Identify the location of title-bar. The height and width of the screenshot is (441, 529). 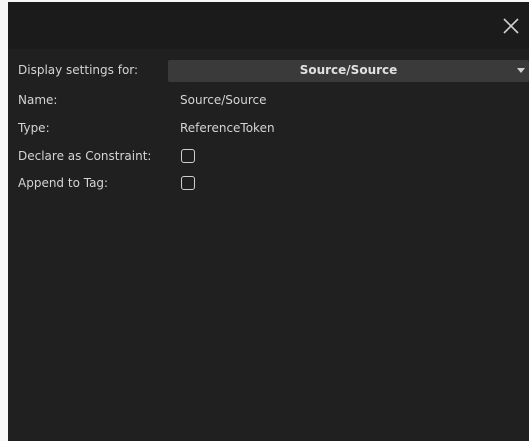
(268, 25).